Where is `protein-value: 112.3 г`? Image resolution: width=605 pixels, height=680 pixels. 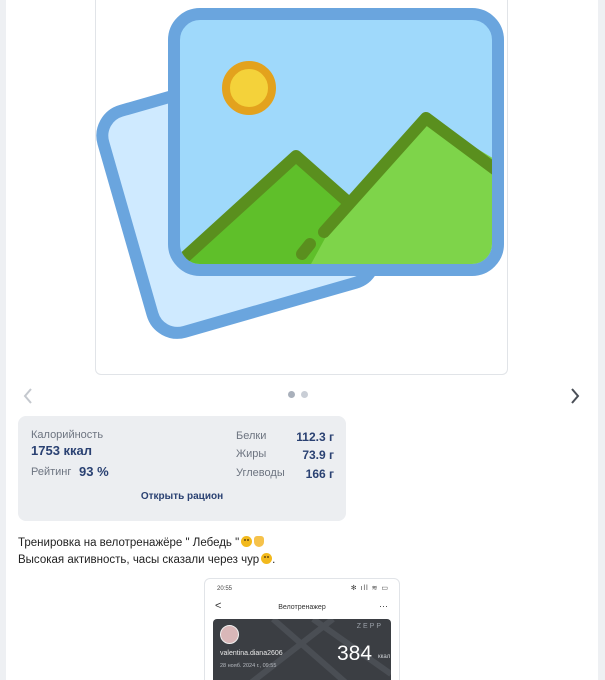 protein-value: 112.3 г is located at coordinates (315, 437).